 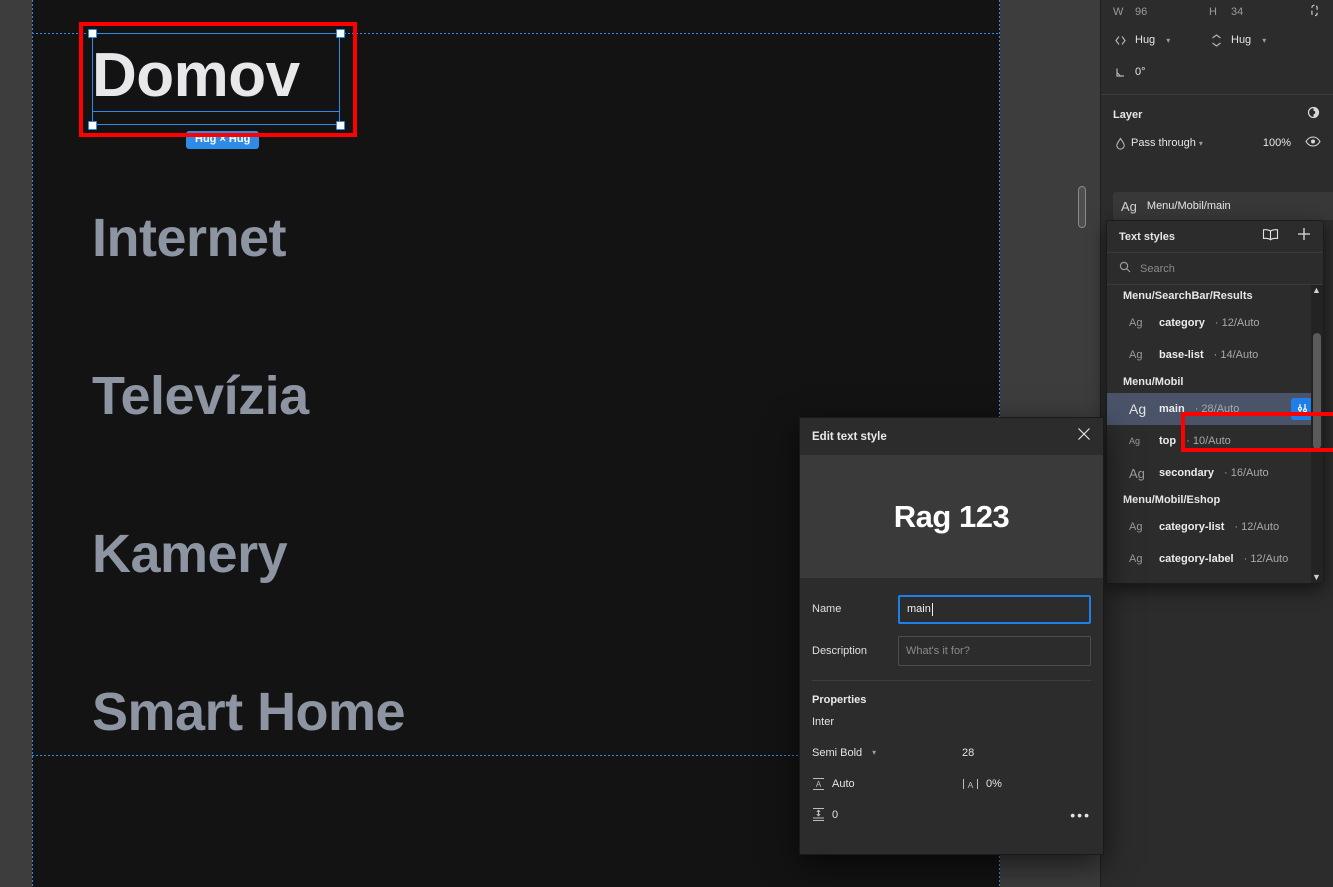 What do you see at coordinates (1215, 527) in the screenshot?
I see `style-row-category-list: Ag category-list · 12/Auto` at bounding box center [1215, 527].